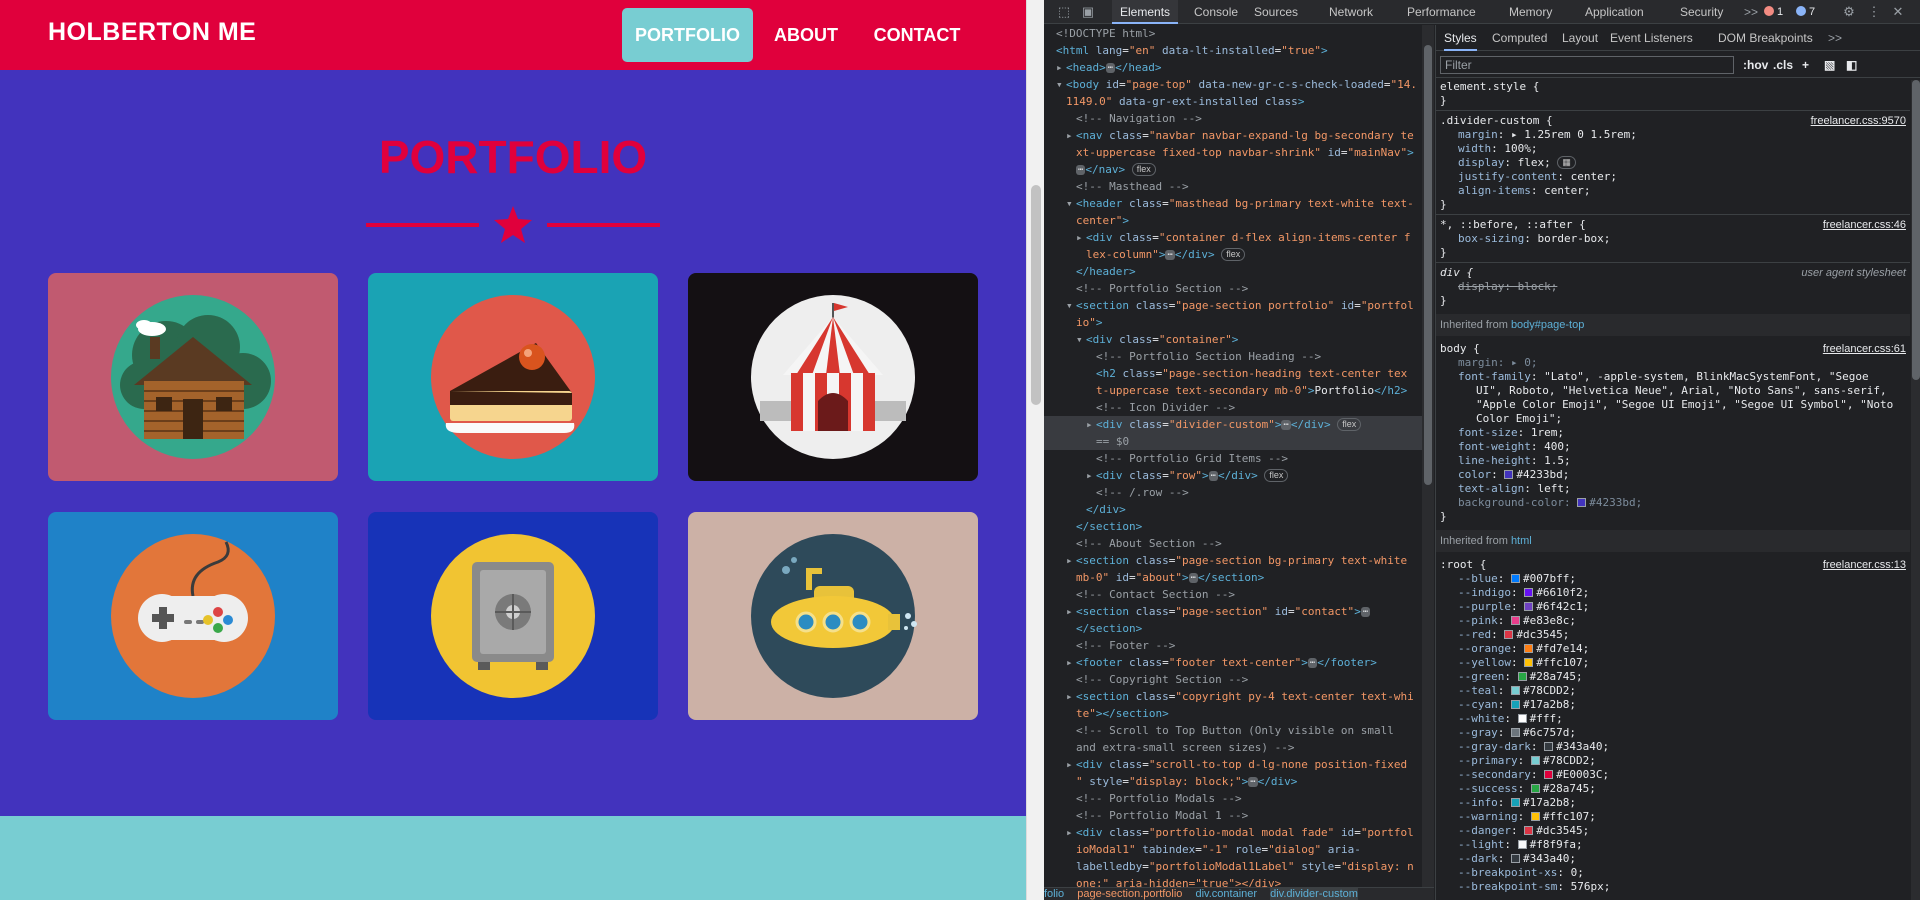 This screenshot has height=900, width=1920. Describe the element at coordinates (1851, 65) in the screenshot. I see `computed-sidebar-icon: ◧` at that location.